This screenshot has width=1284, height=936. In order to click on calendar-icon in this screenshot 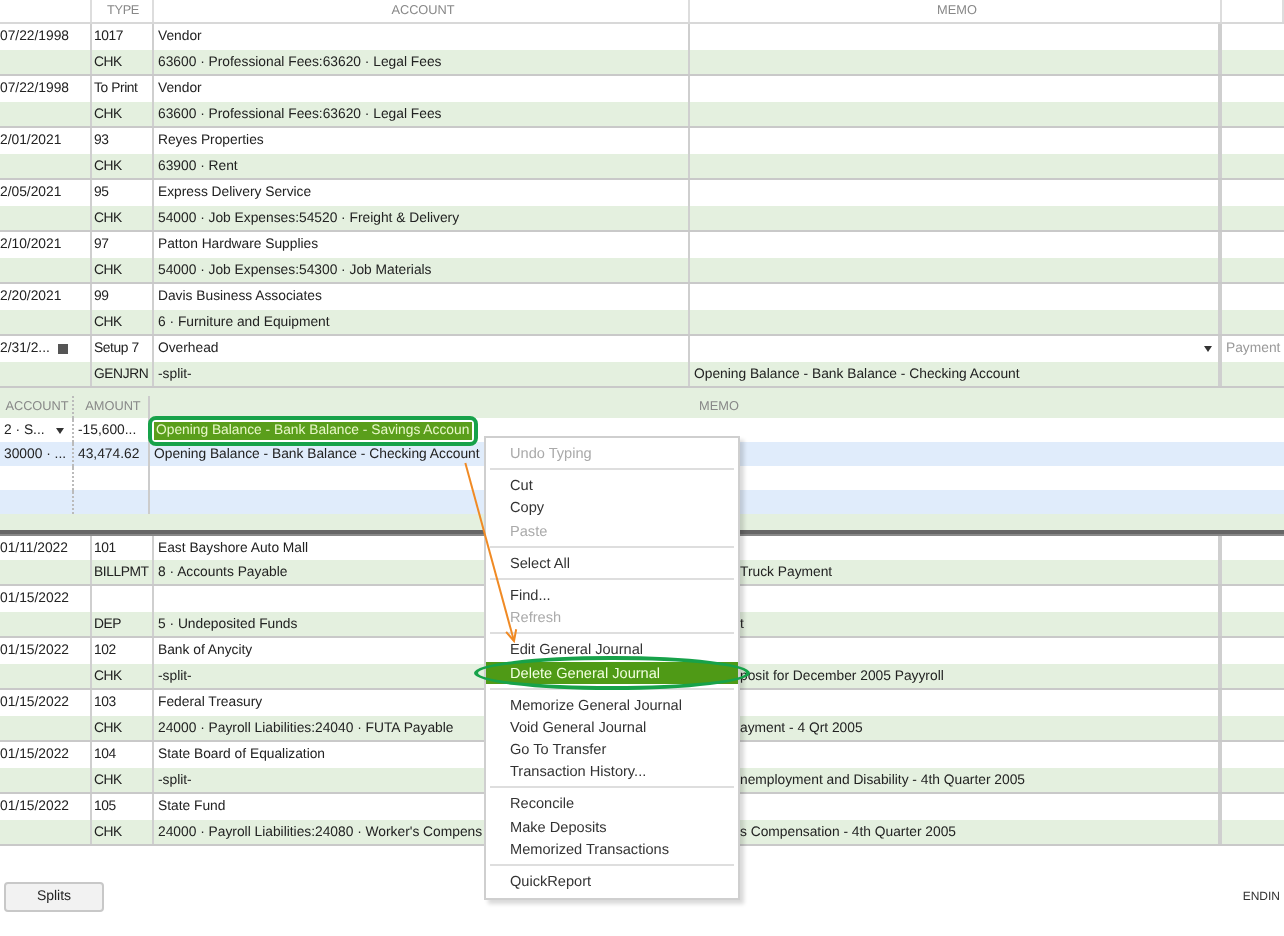, I will do `click(62, 349)`.